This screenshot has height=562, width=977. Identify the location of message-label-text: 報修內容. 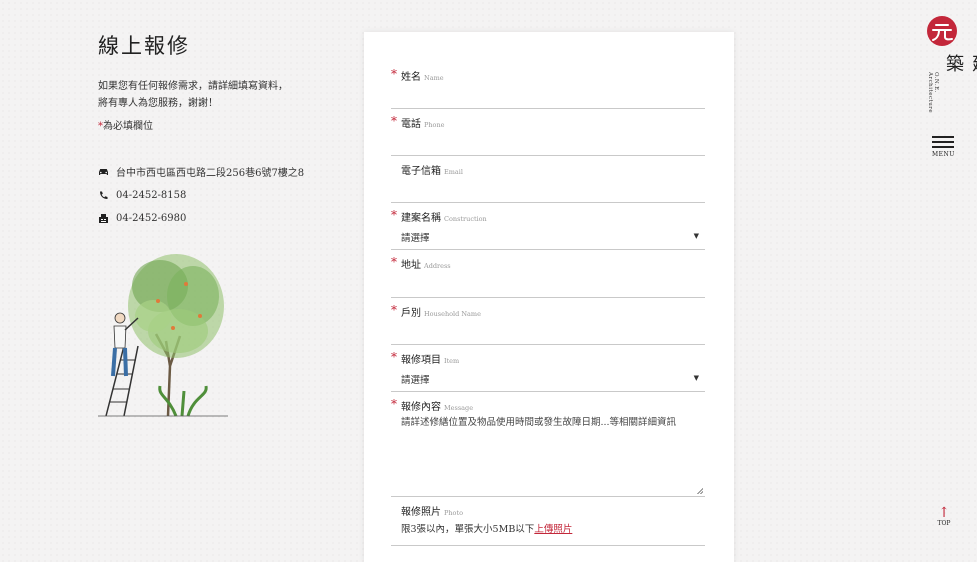
(421, 407).